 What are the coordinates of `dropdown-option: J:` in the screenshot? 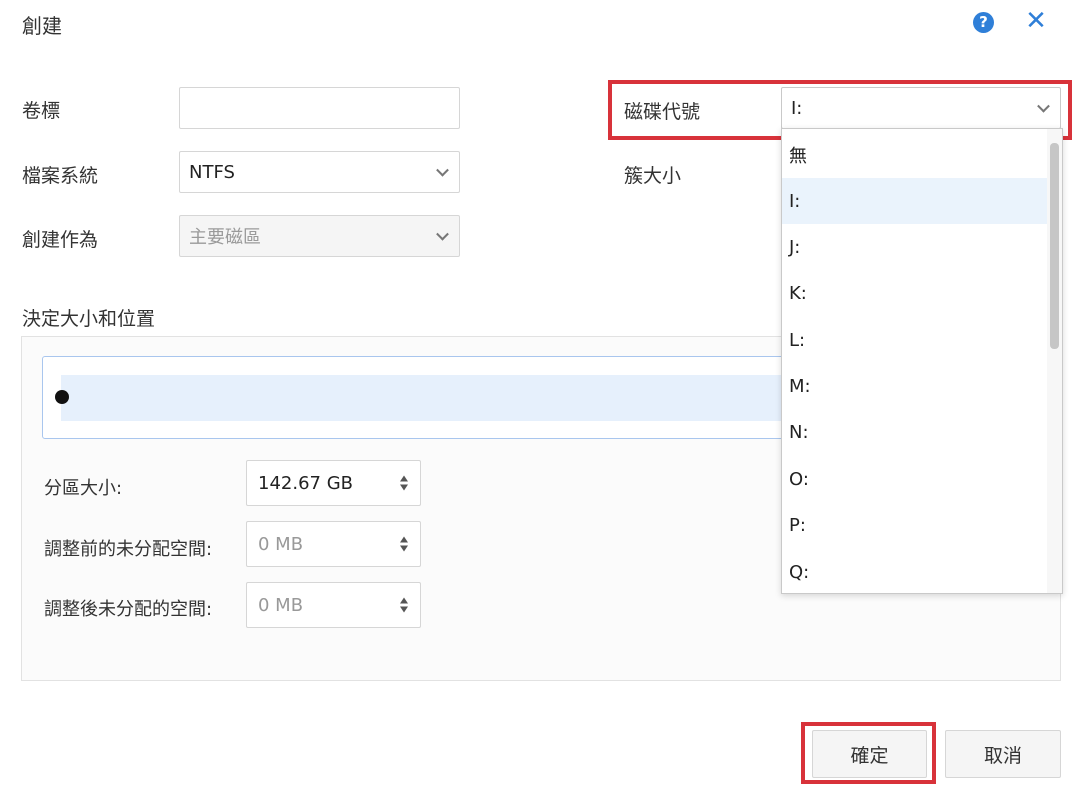 It's located at (915, 247).